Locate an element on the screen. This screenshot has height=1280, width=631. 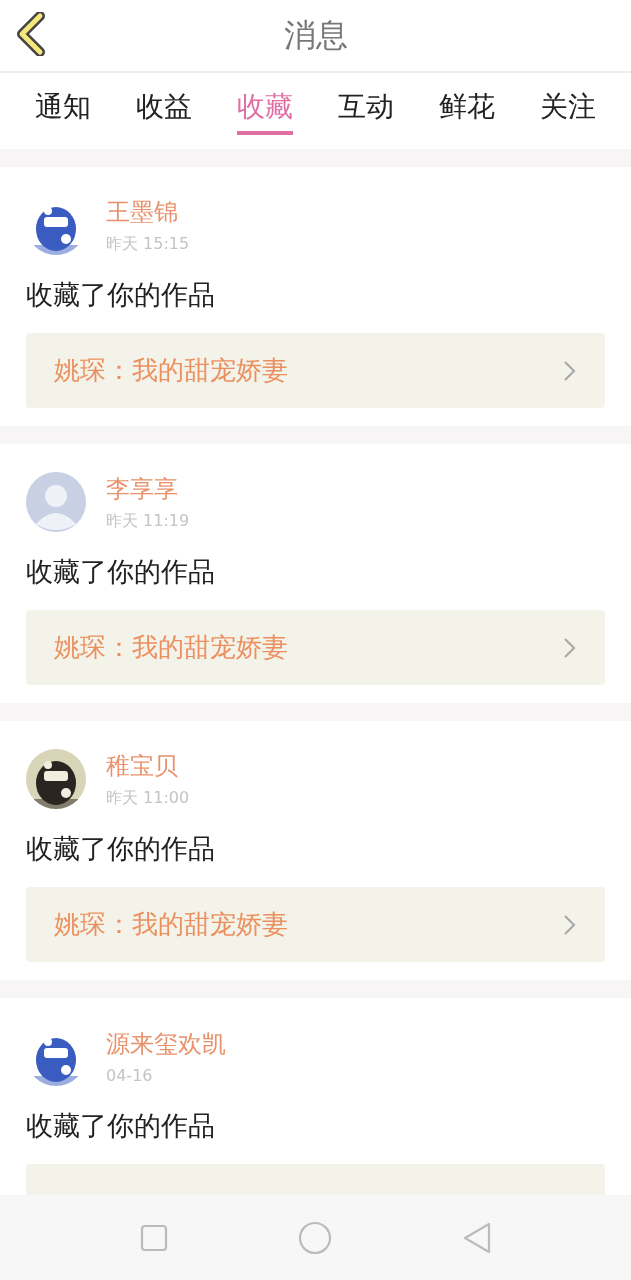
tab: 收藏 is located at coordinates (264, 104).